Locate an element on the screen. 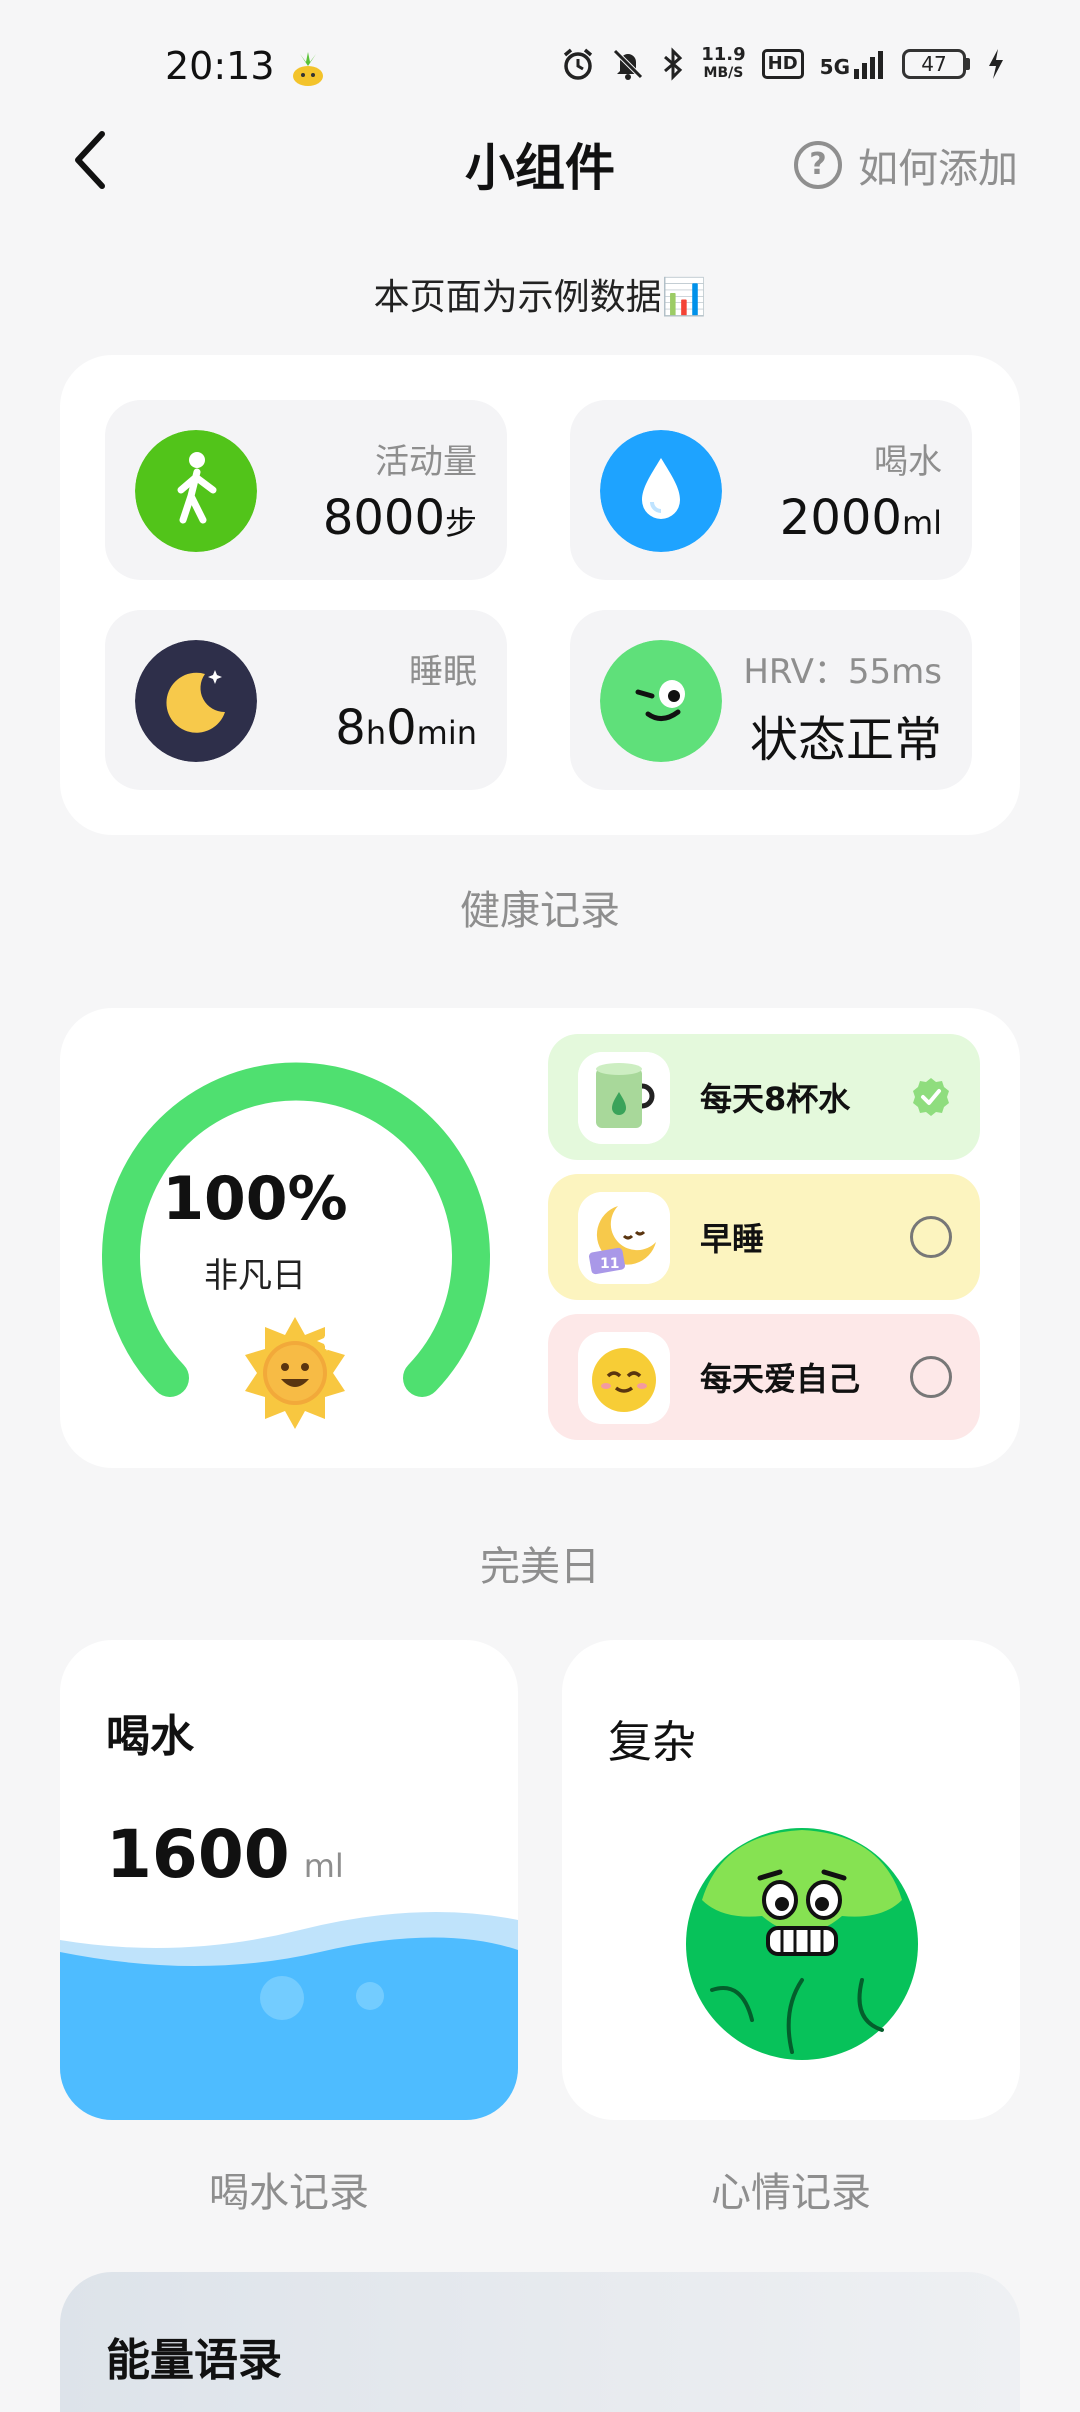 The height and width of the screenshot is (2412, 1080). app-notification-icon is located at coordinates (308, 69).